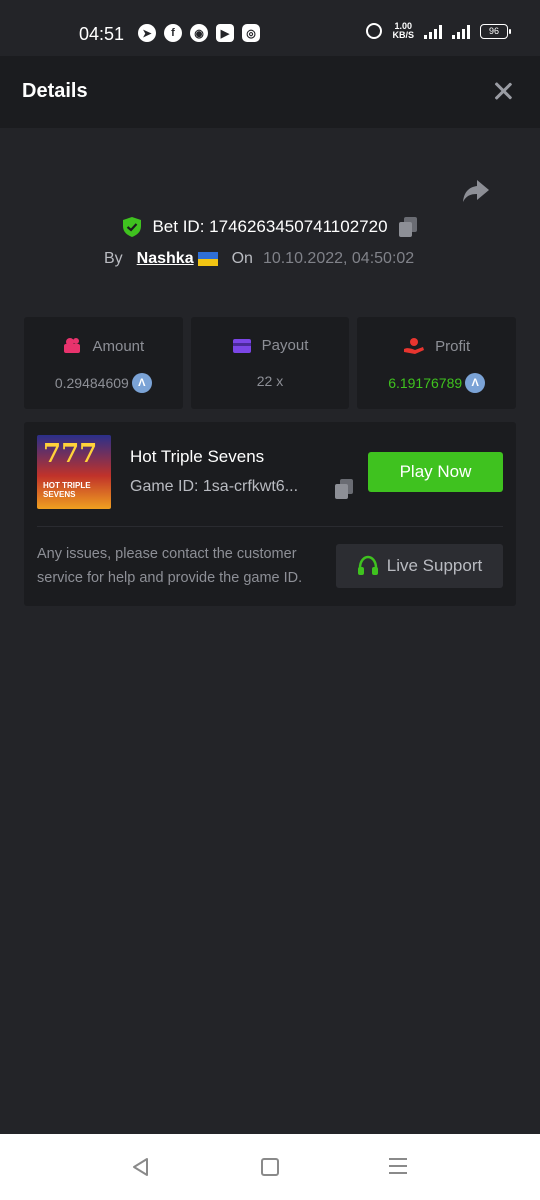  Describe the element at coordinates (74, 472) in the screenshot. I see `game-thumbnail: 777 HOT TRIPLE SEVENS` at that location.